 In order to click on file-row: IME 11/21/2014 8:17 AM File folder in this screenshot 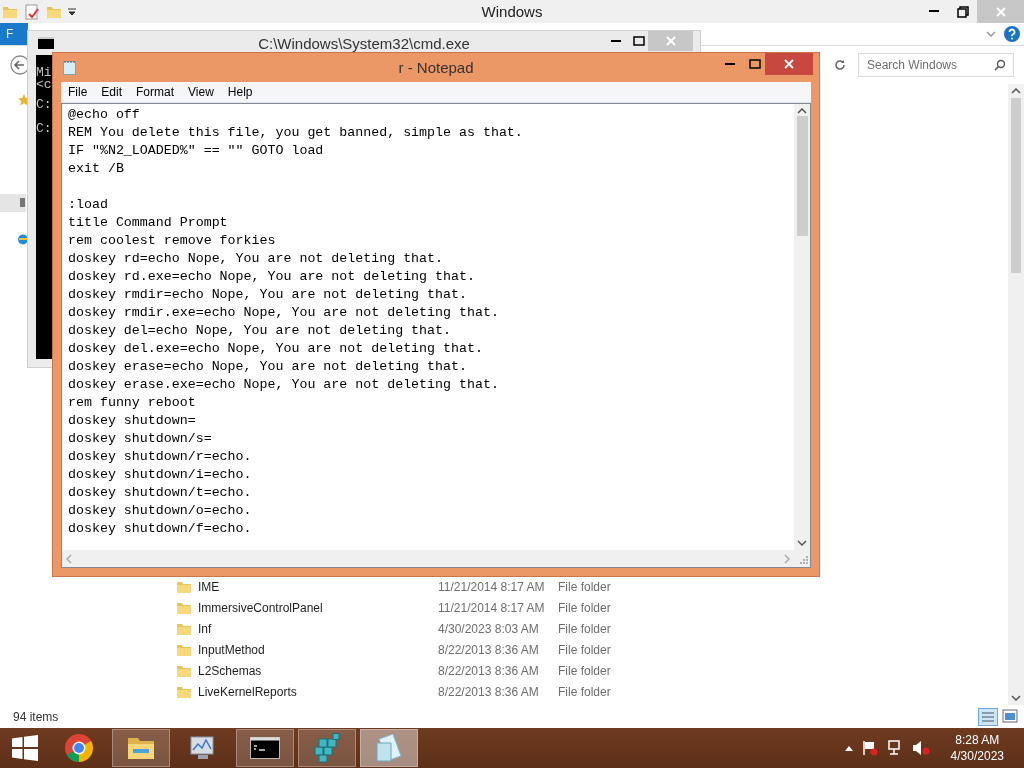, I will do `click(592, 586)`.